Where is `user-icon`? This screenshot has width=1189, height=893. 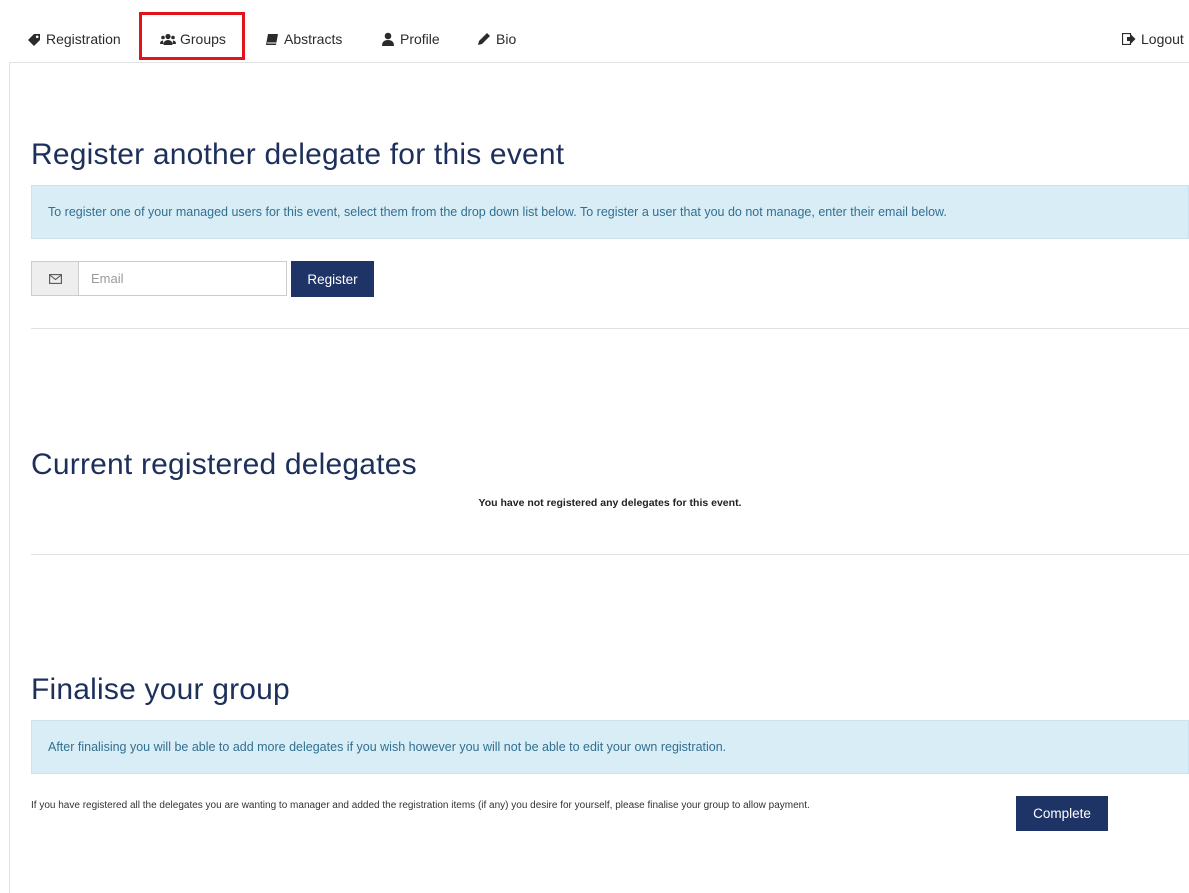 user-icon is located at coordinates (388, 39).